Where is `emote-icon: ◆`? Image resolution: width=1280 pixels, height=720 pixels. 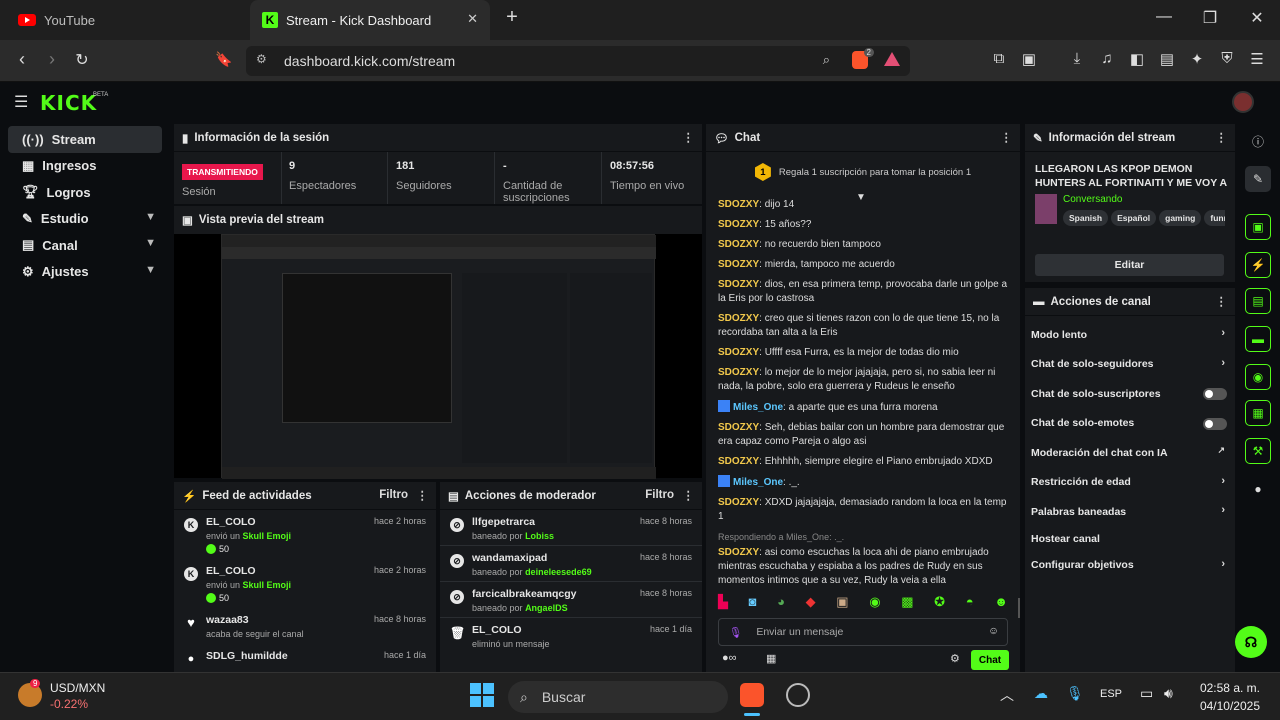
emote-icon: ◆ is located at coordinates (811, 605).